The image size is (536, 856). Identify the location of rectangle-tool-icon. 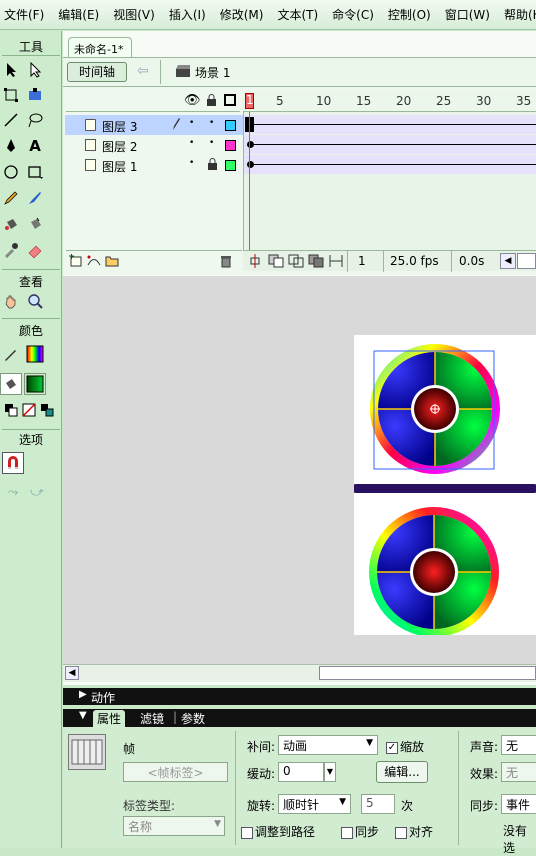
(35, 172).